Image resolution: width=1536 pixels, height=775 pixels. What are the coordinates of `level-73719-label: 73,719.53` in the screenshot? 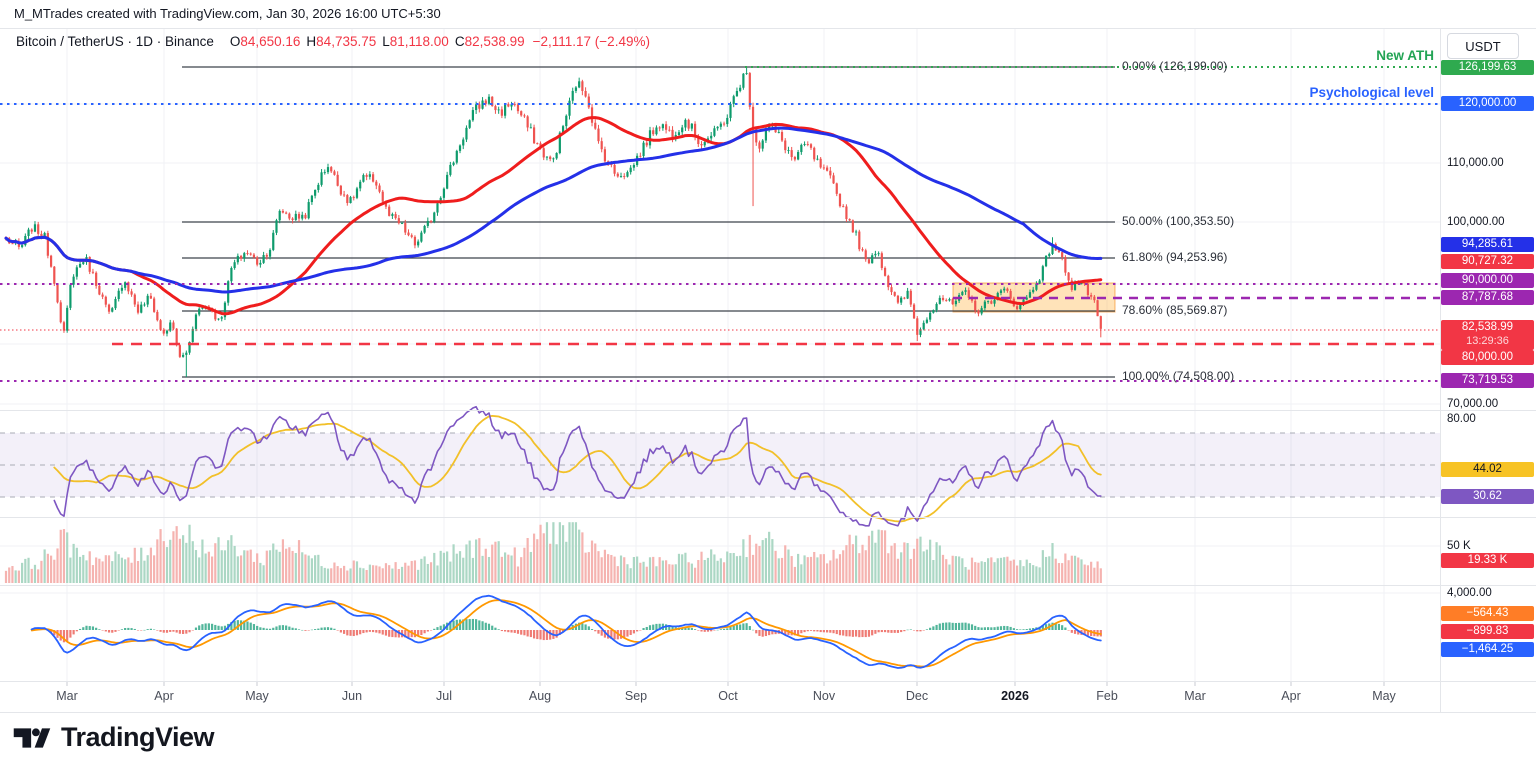 It's located at (1487, 380).